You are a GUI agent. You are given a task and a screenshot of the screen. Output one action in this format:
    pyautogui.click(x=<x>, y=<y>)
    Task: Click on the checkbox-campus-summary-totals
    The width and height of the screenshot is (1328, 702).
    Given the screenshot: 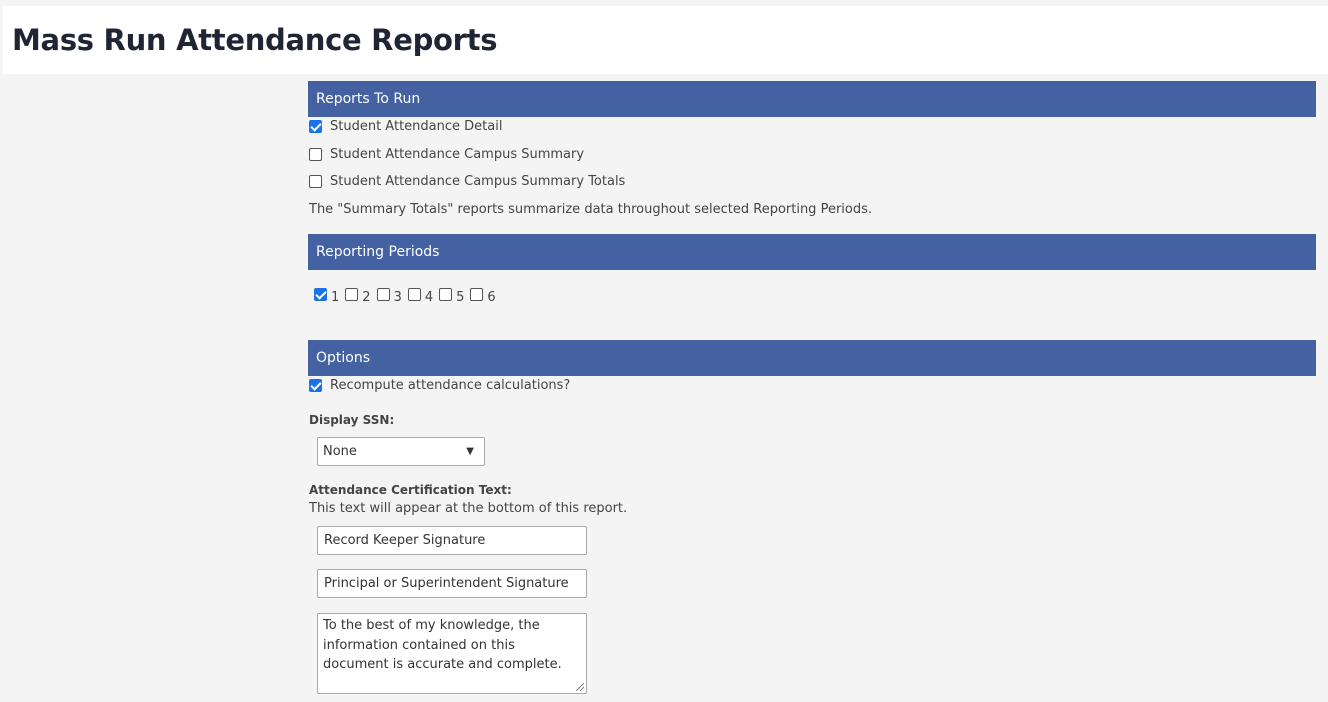 What is the action you would take?
    pyautogui.click(x=315, y=181)
    